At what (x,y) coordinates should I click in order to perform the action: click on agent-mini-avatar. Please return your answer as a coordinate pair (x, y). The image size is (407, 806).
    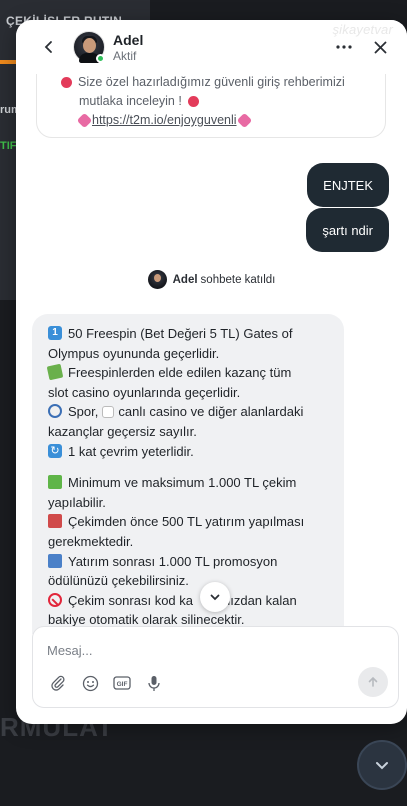
    Looking at the image, I should click on (157, 279).